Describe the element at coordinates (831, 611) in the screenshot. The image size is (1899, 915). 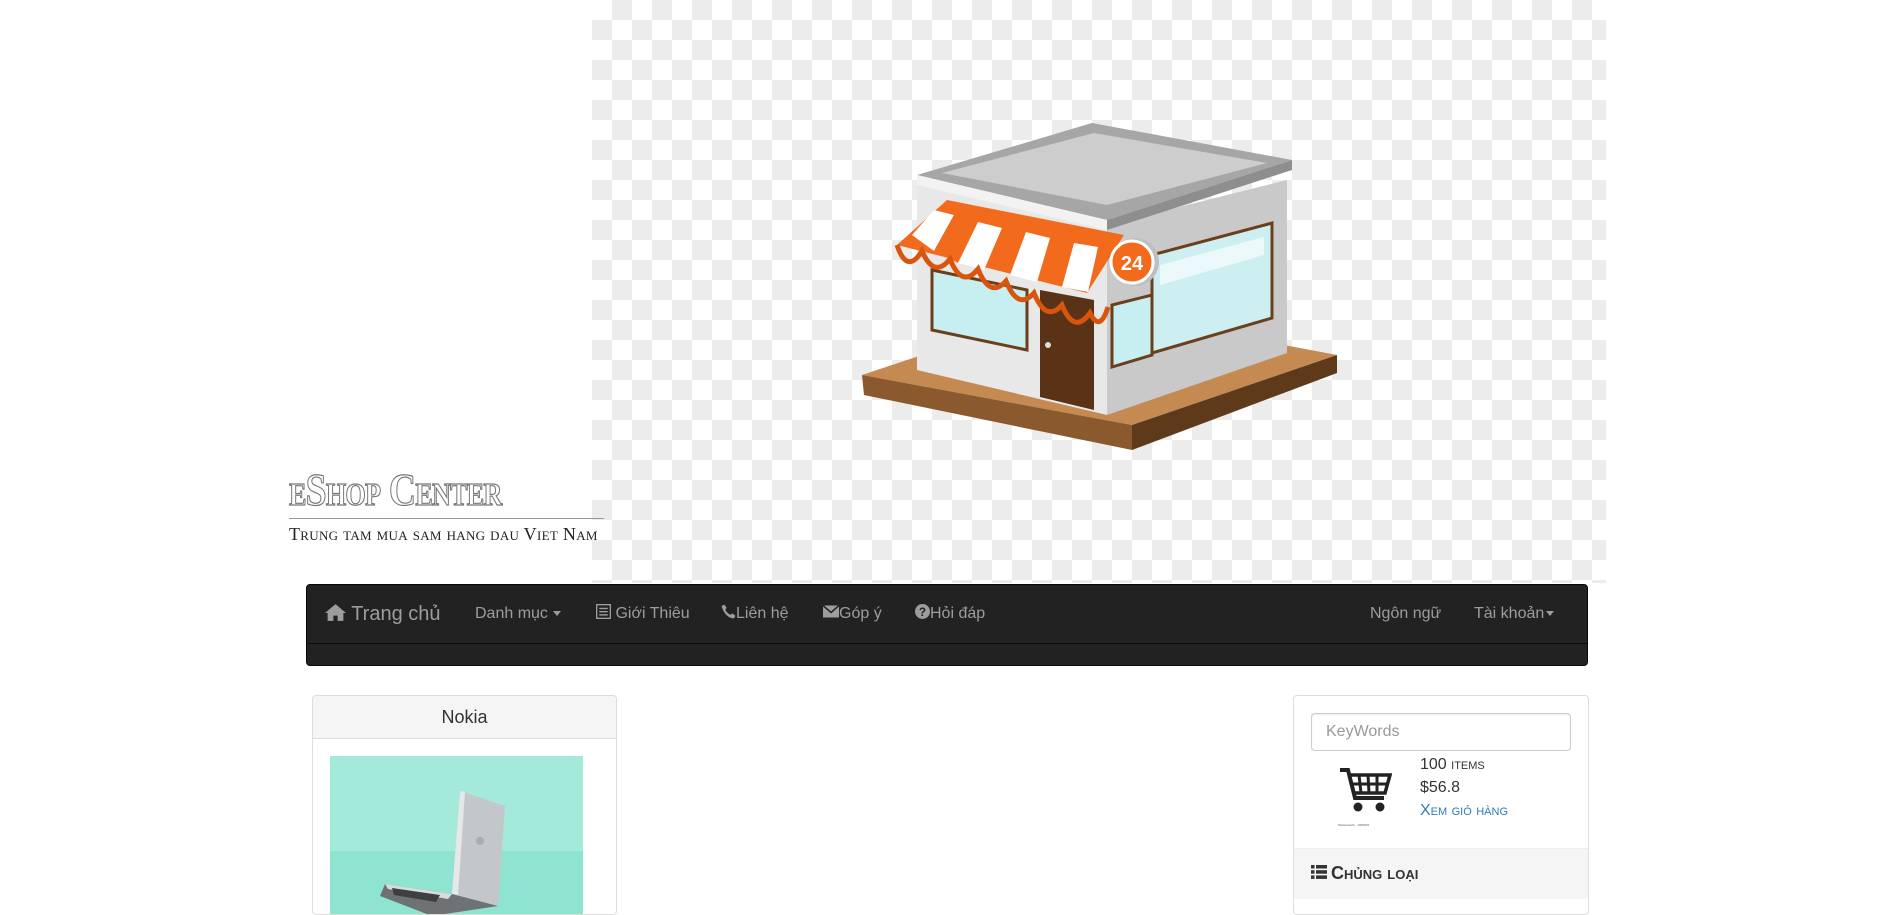
I see `envelope-icon` at that location.